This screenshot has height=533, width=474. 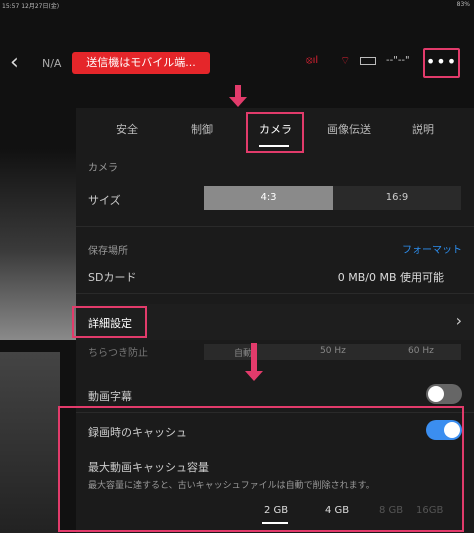 I want to click on tab-about: 説明, so click(x=423, y=129).